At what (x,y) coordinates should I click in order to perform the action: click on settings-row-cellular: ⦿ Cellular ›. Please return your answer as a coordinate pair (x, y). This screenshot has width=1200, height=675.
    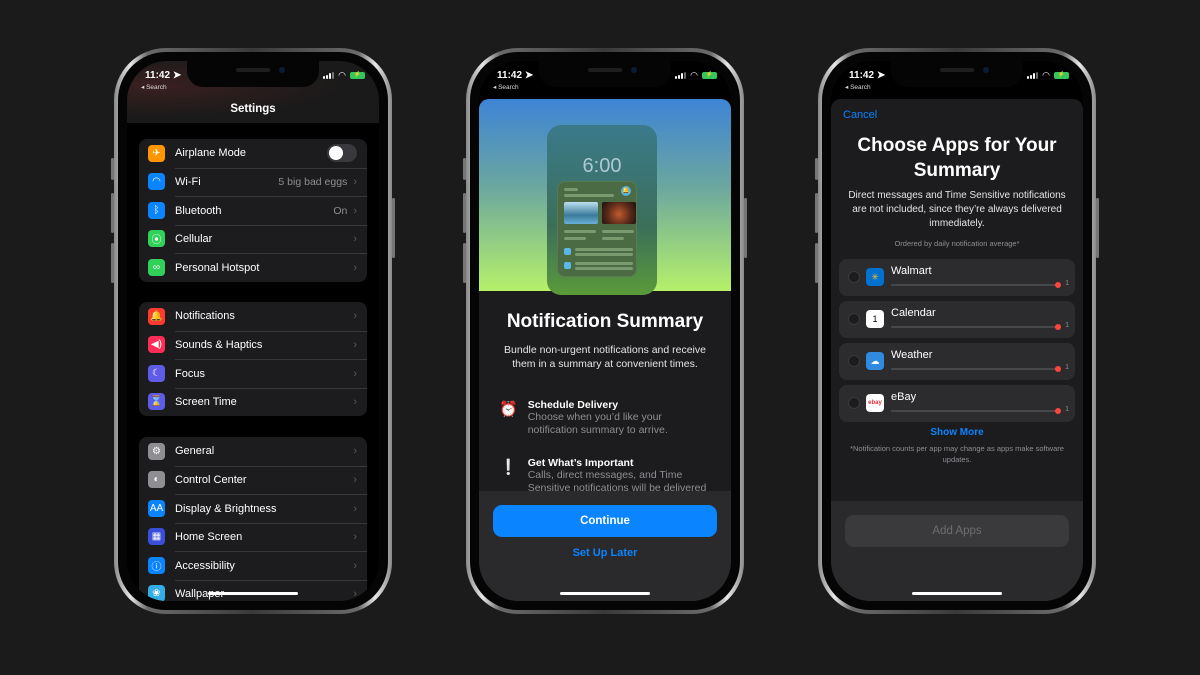
    Looking at the image, I should click on (253, 239).